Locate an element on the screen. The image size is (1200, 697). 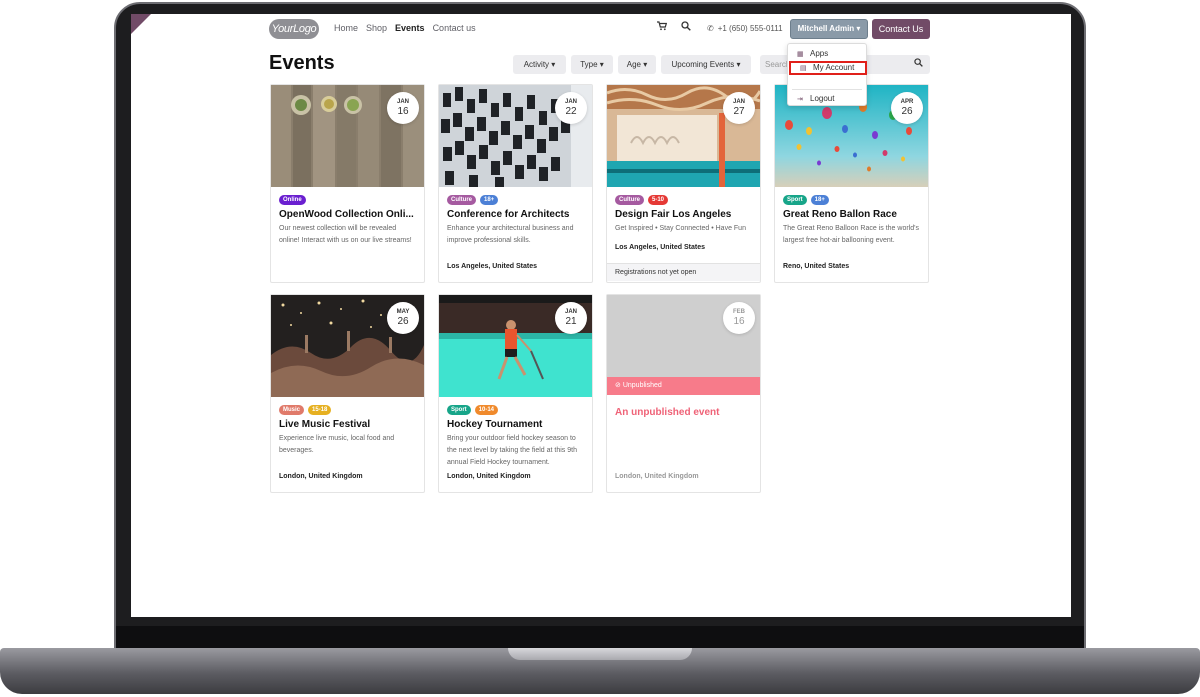
event-tags: Culture 5-10 is located at coordinates (642, 200).